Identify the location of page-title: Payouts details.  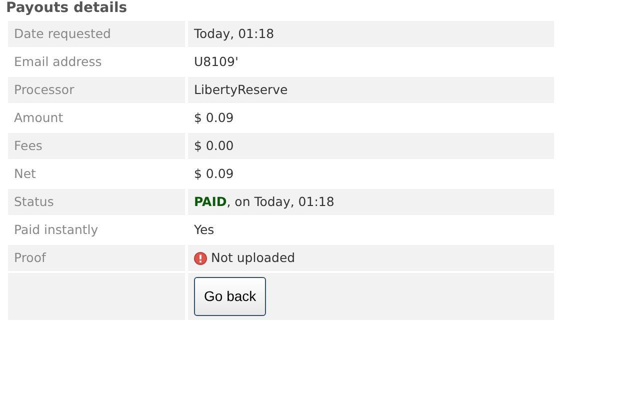
(66, 8).